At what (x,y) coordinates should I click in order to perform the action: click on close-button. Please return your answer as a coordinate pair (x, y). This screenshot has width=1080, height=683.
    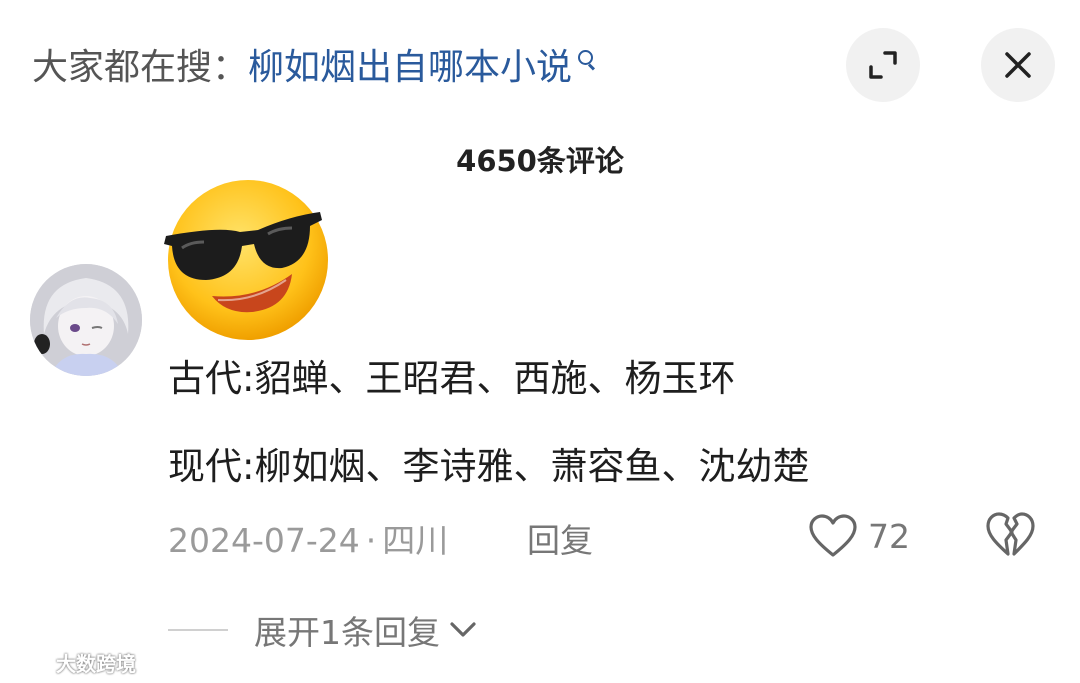
    Looking at the image, I should click on (1018, 65).